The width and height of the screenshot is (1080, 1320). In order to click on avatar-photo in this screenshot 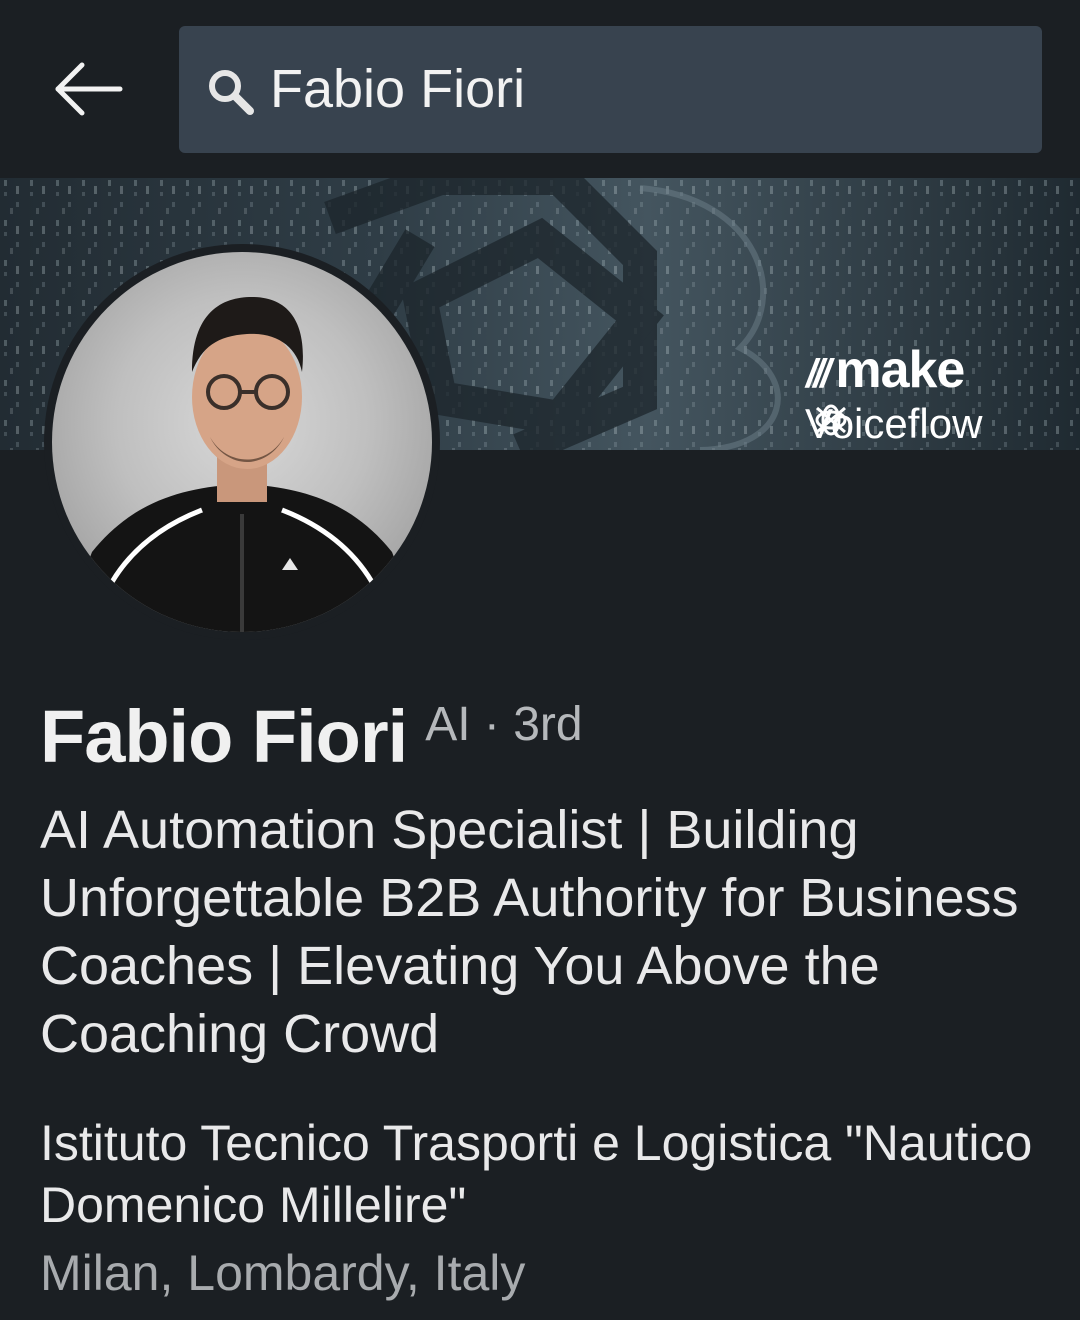, I will do `click(242, 442)`.